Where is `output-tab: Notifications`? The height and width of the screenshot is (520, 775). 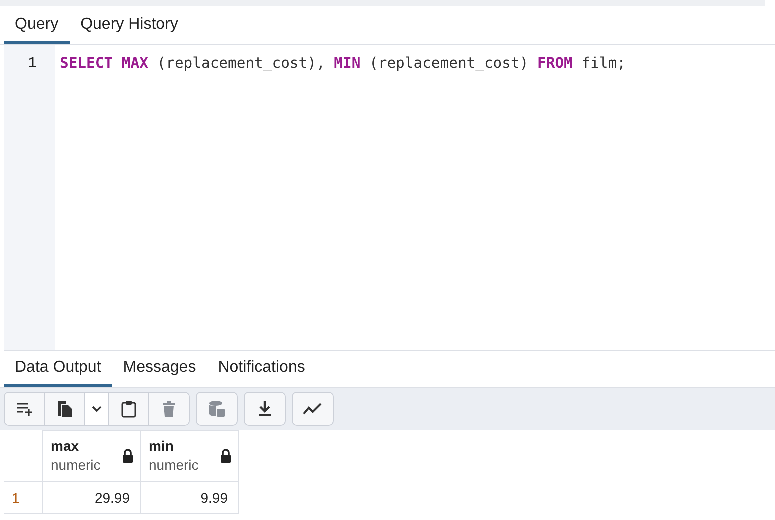 output-tab: Notifications is located at coordinates (261, 369).